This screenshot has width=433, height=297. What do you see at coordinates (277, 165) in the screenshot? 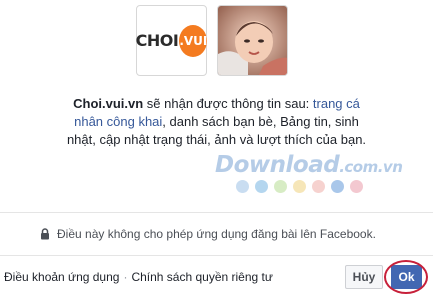
I see `watermark-text: Download` at bounding box center [277, 165].